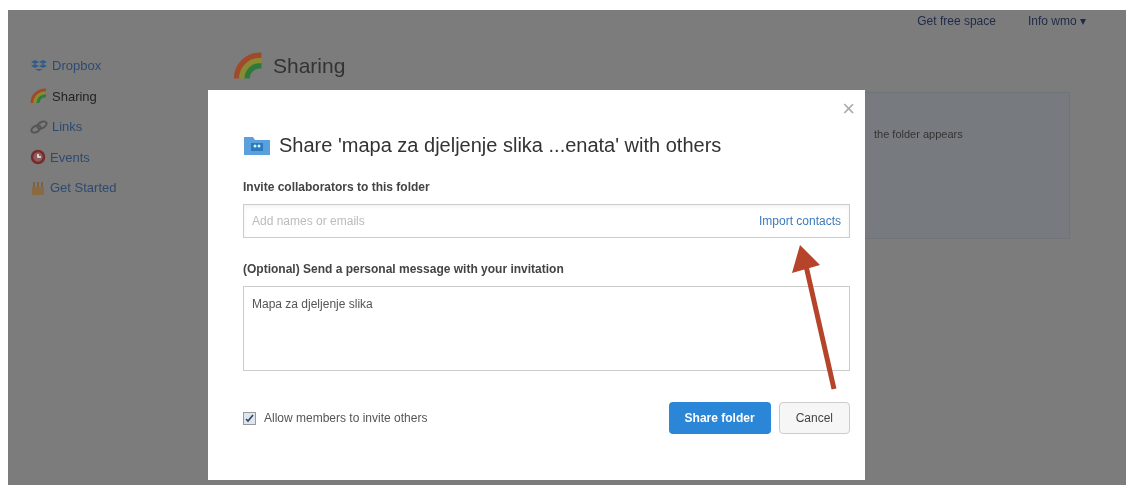 This screenshot has width=1126, height=503. I want to click on sidebar-item: Get Started, so click(73, 188).